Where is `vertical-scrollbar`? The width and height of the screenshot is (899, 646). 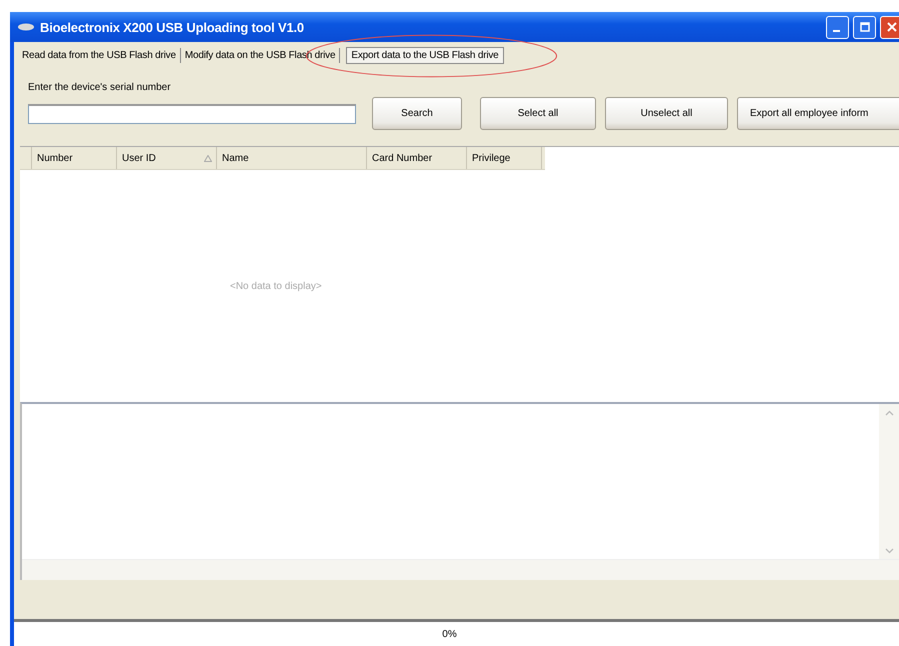 vertical-scrollbar is located at coordinates (889, 482).